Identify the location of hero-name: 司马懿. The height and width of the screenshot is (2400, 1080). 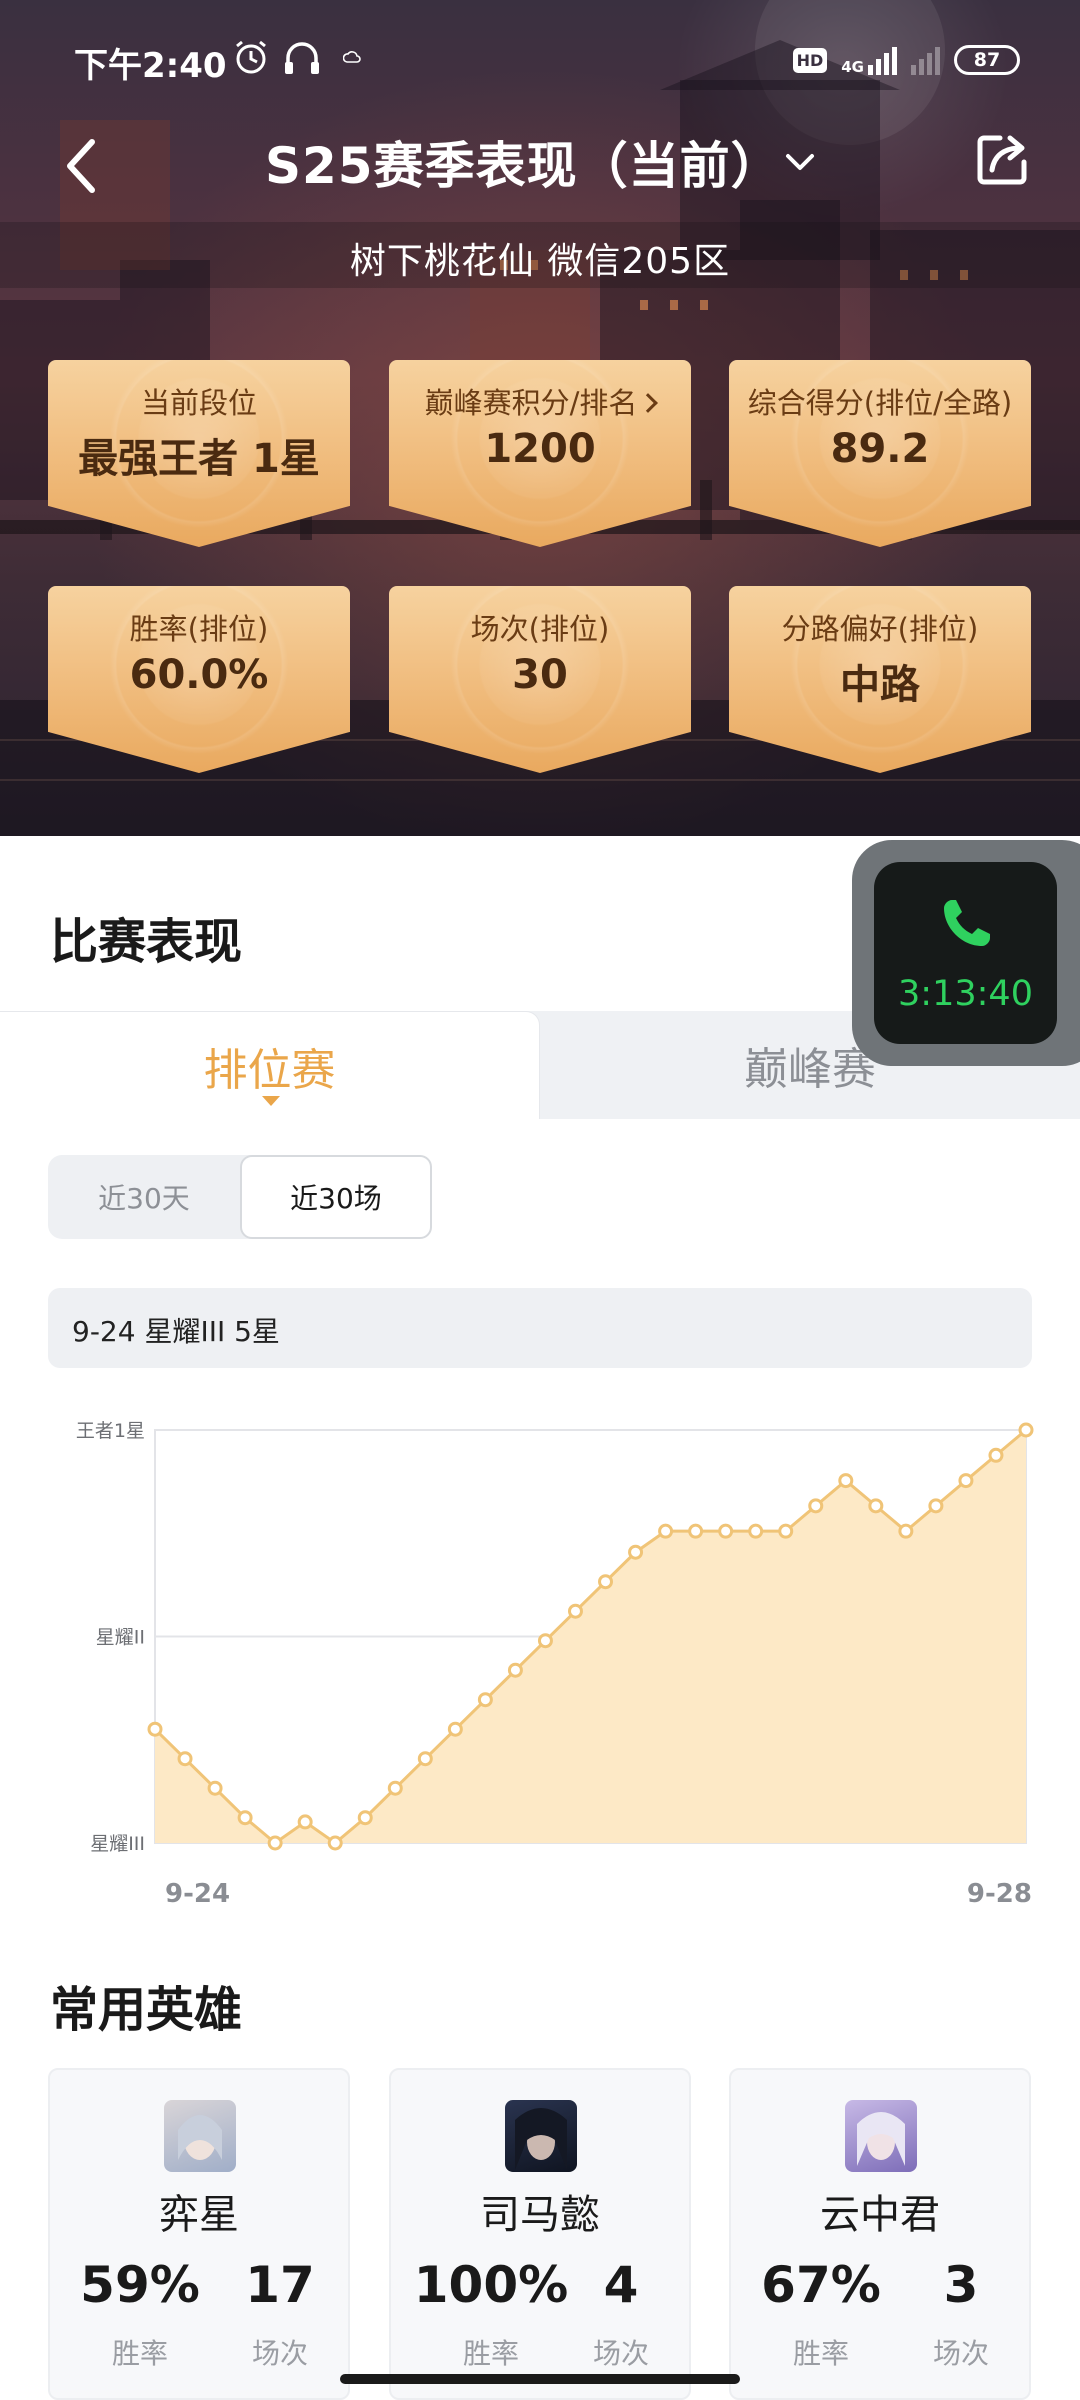
(540, 2215).